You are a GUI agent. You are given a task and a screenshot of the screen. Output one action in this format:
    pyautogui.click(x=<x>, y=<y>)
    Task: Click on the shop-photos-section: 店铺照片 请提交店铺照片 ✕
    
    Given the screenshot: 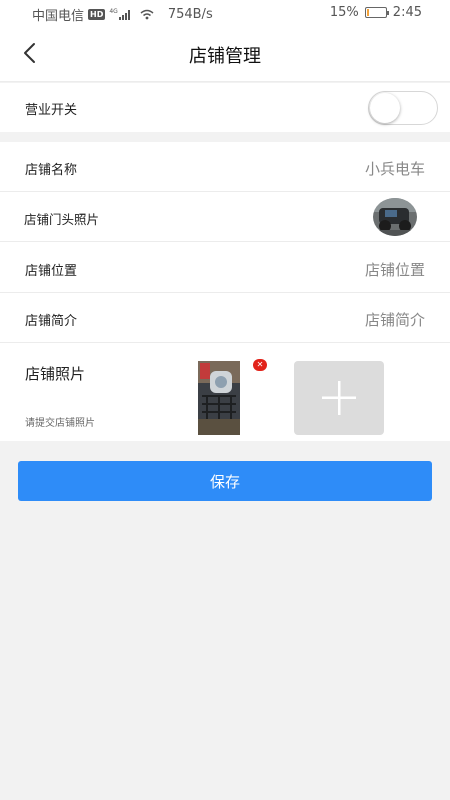 What is the action you would take?
    pyautogui.click(x=225, y=392)
    